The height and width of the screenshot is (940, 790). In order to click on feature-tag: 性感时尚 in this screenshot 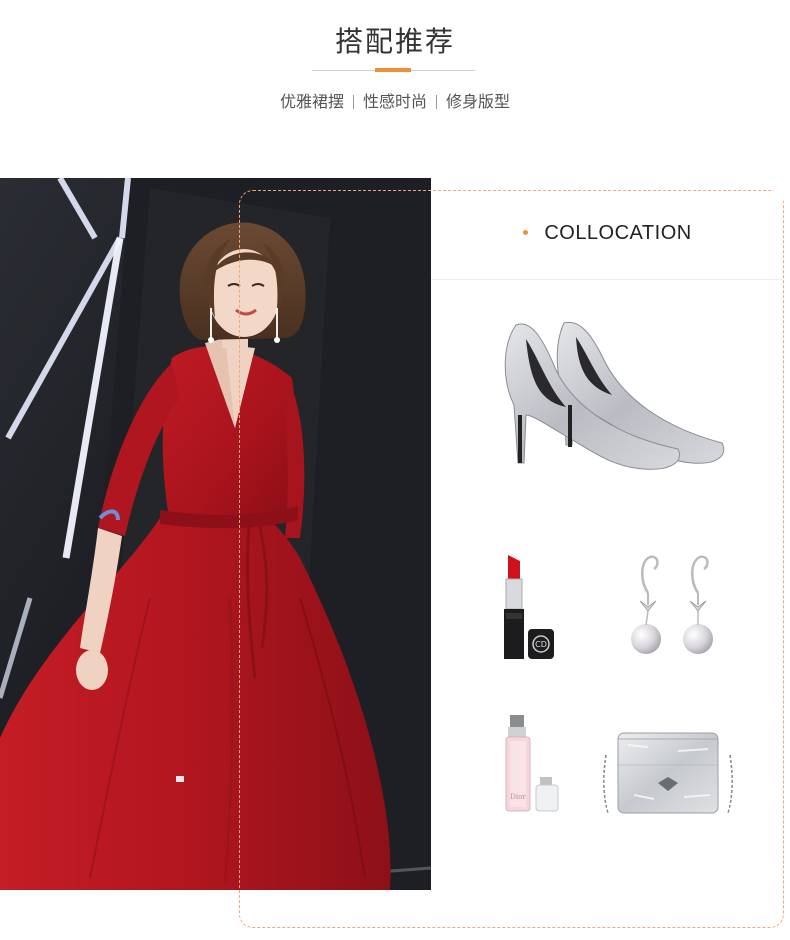, I will do `click(394, 101)`.